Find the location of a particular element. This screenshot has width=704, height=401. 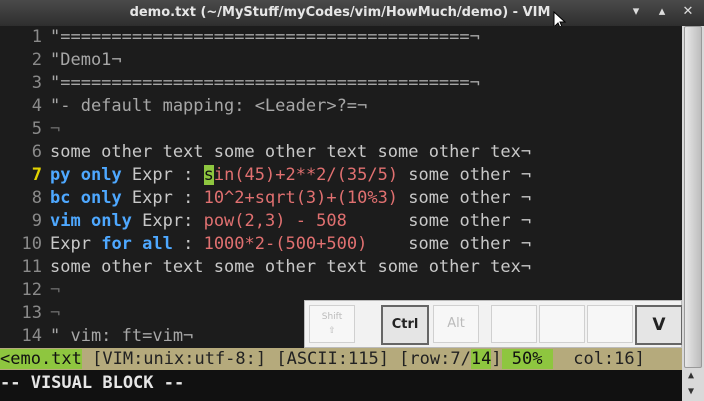

status-percent: 50% is located at coordinates (527, 359).